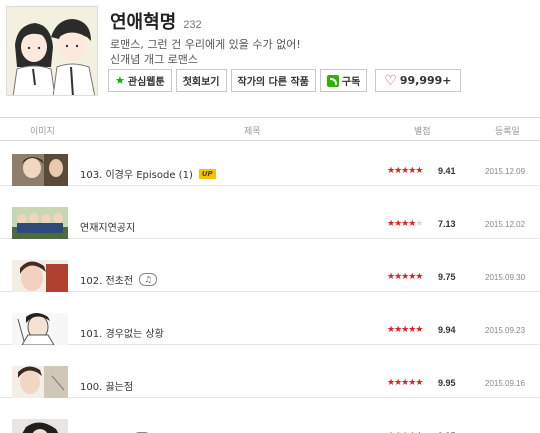 The width and height of the screenshot is (540, 433). Describe the element at coordinates (447, 224) in the screenshot. I see `rating-score: 7.13` at that location.